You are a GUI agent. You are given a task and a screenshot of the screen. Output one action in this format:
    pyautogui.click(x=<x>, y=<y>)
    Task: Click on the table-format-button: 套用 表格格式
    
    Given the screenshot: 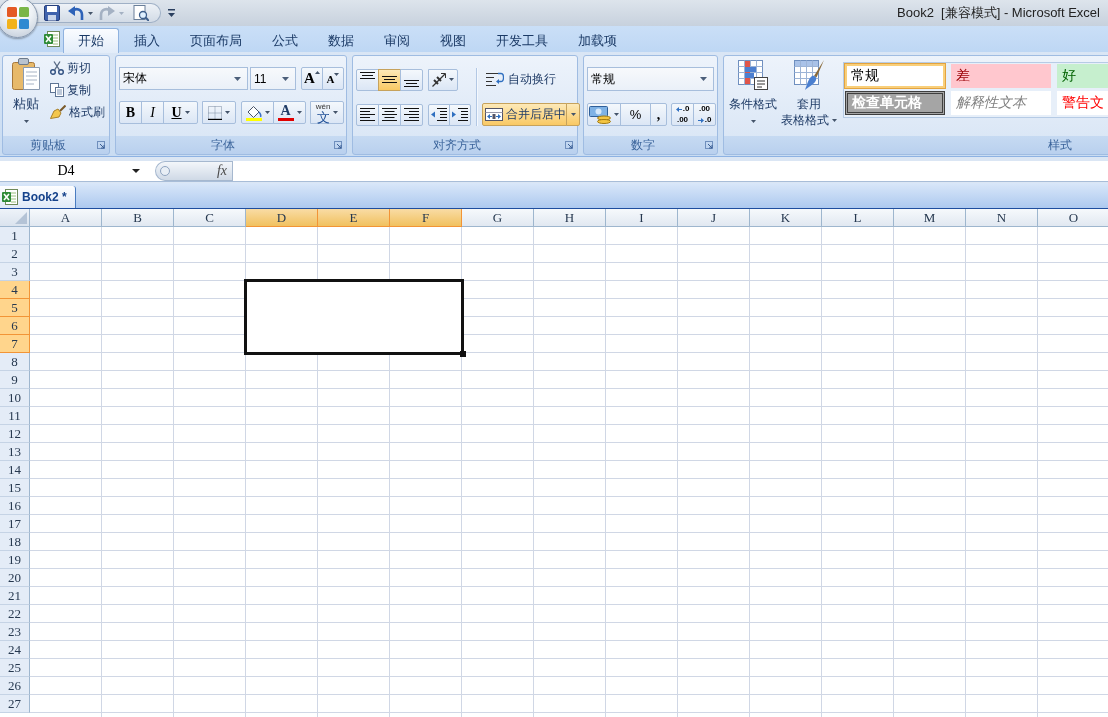 What is the action you would take?
    pyautogui.click(x=809, y=96)
    